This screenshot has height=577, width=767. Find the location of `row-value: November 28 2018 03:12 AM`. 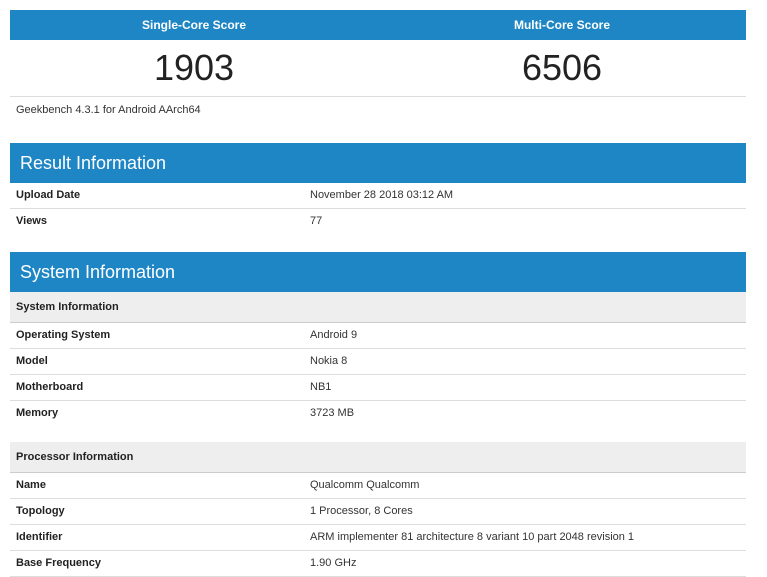

row-value: November 28 2018 03:12 AM is located at coordinates (382, 195).